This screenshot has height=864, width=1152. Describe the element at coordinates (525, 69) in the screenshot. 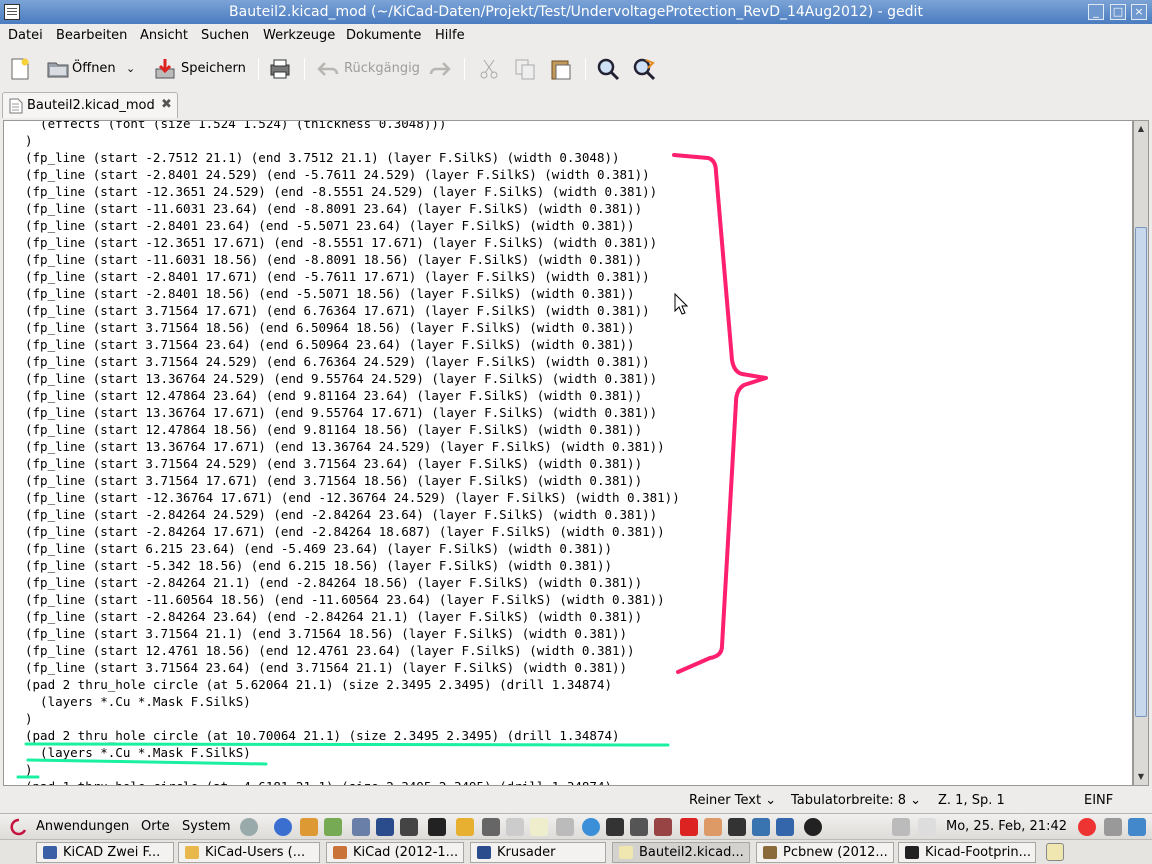

I see `copy-icon` at that location.